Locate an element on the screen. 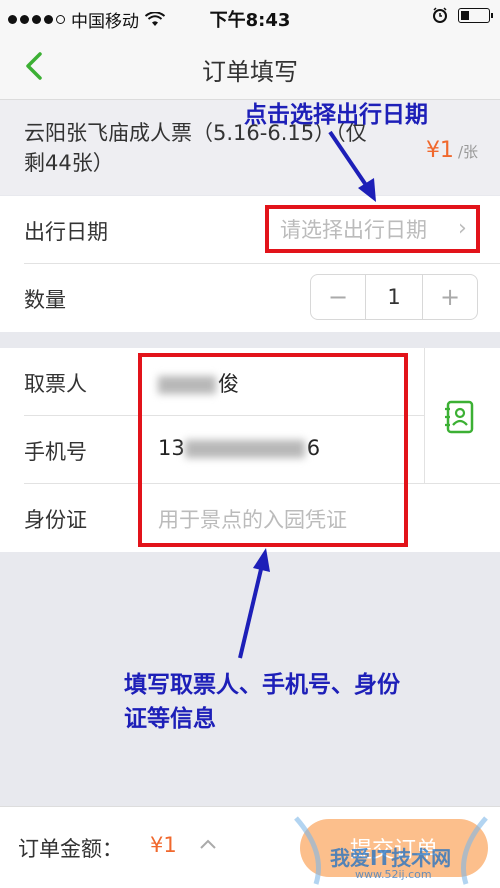  ticket-price: ¥1/张 is located at coordinates (452, 150).